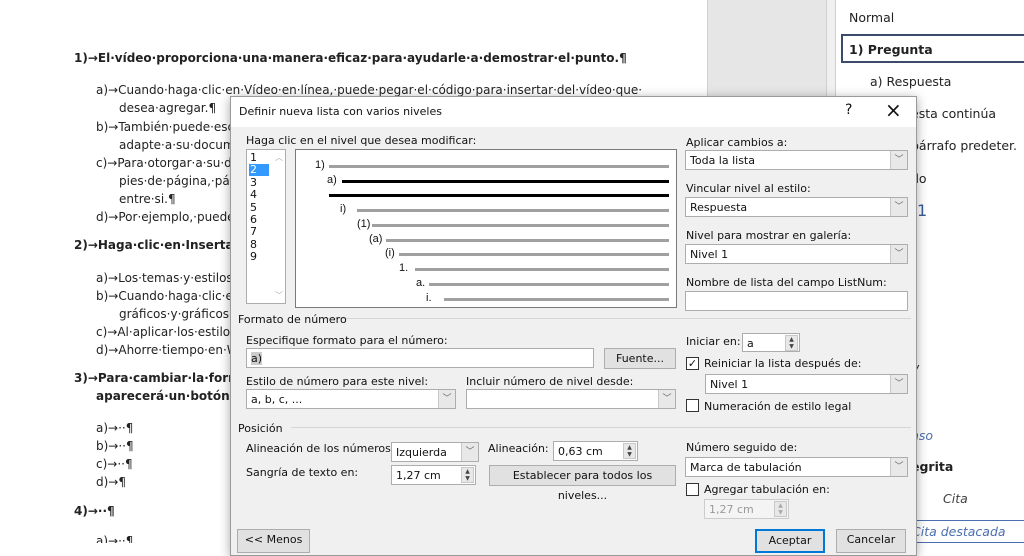 This screenshot has width=1024, height=556. I want to click on level-item: 4, so click(259, 195).